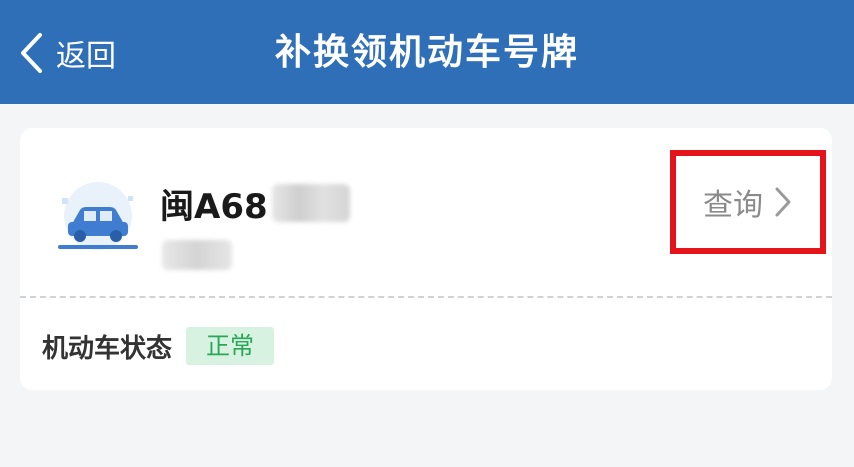 The image size is (854, 467). Describe the element at coordinates (426, 297) in the screenshot. I see `dashed-divider` at that location.